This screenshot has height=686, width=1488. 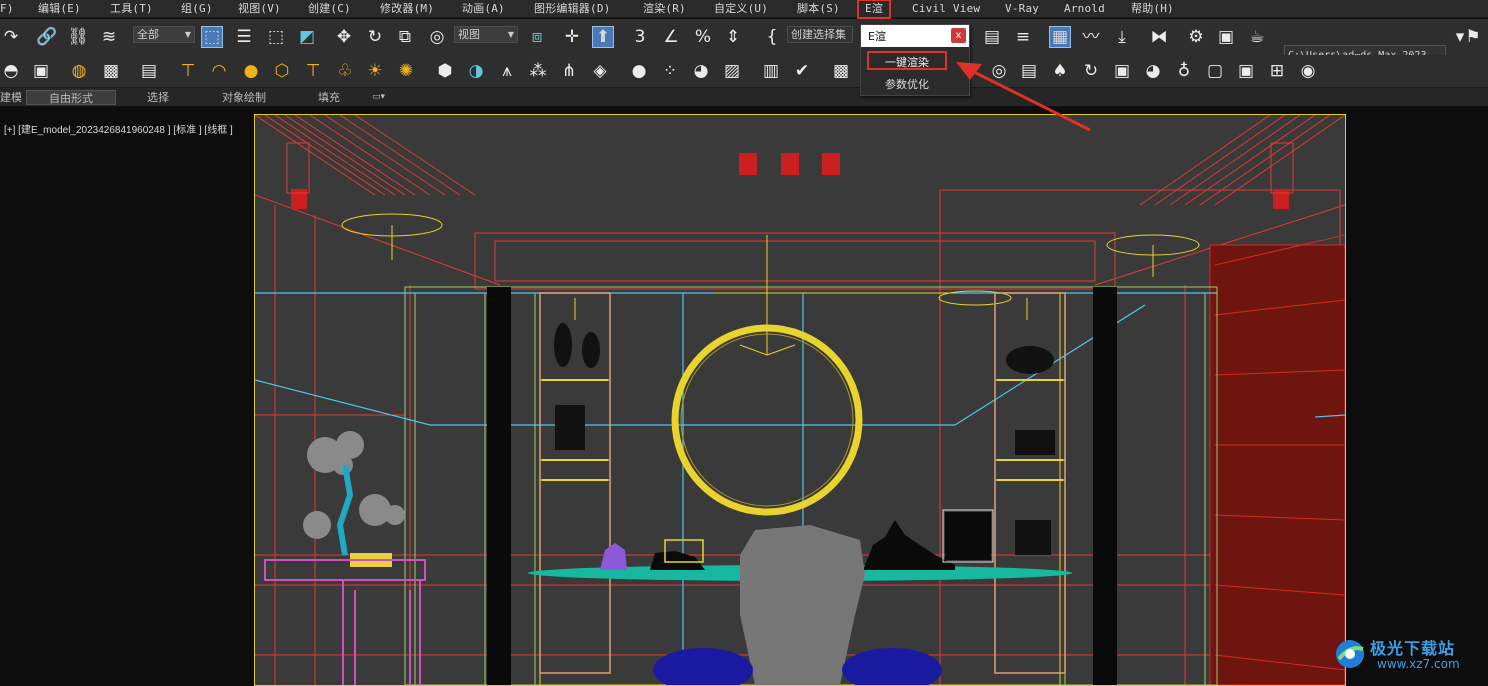 What do you see at coordinates (111, 71) in the screenshot?
I see `camera-icon: ▩` at bounding box center [111, 71].